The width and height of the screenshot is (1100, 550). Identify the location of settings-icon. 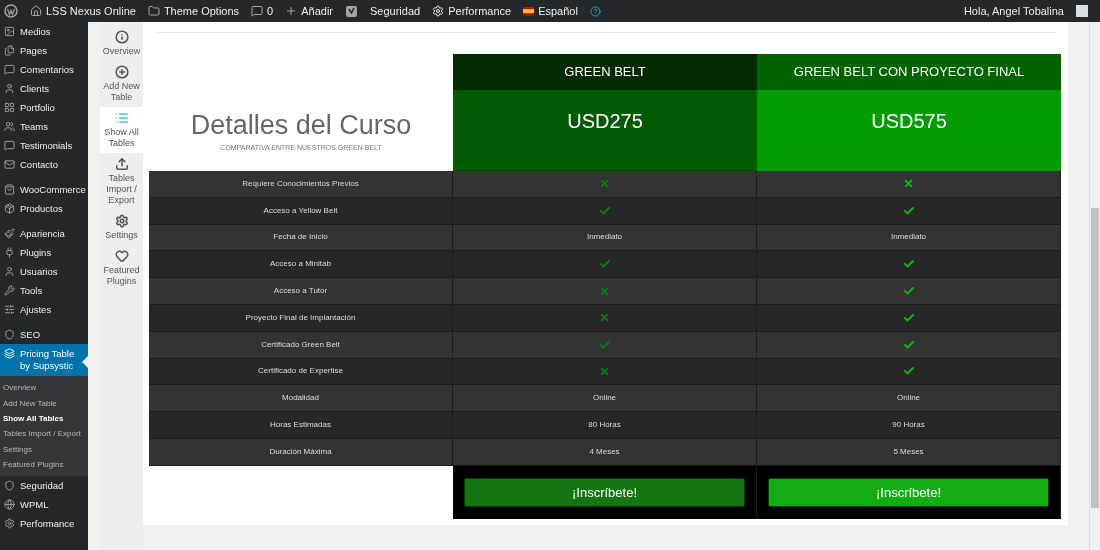
(121, 221).